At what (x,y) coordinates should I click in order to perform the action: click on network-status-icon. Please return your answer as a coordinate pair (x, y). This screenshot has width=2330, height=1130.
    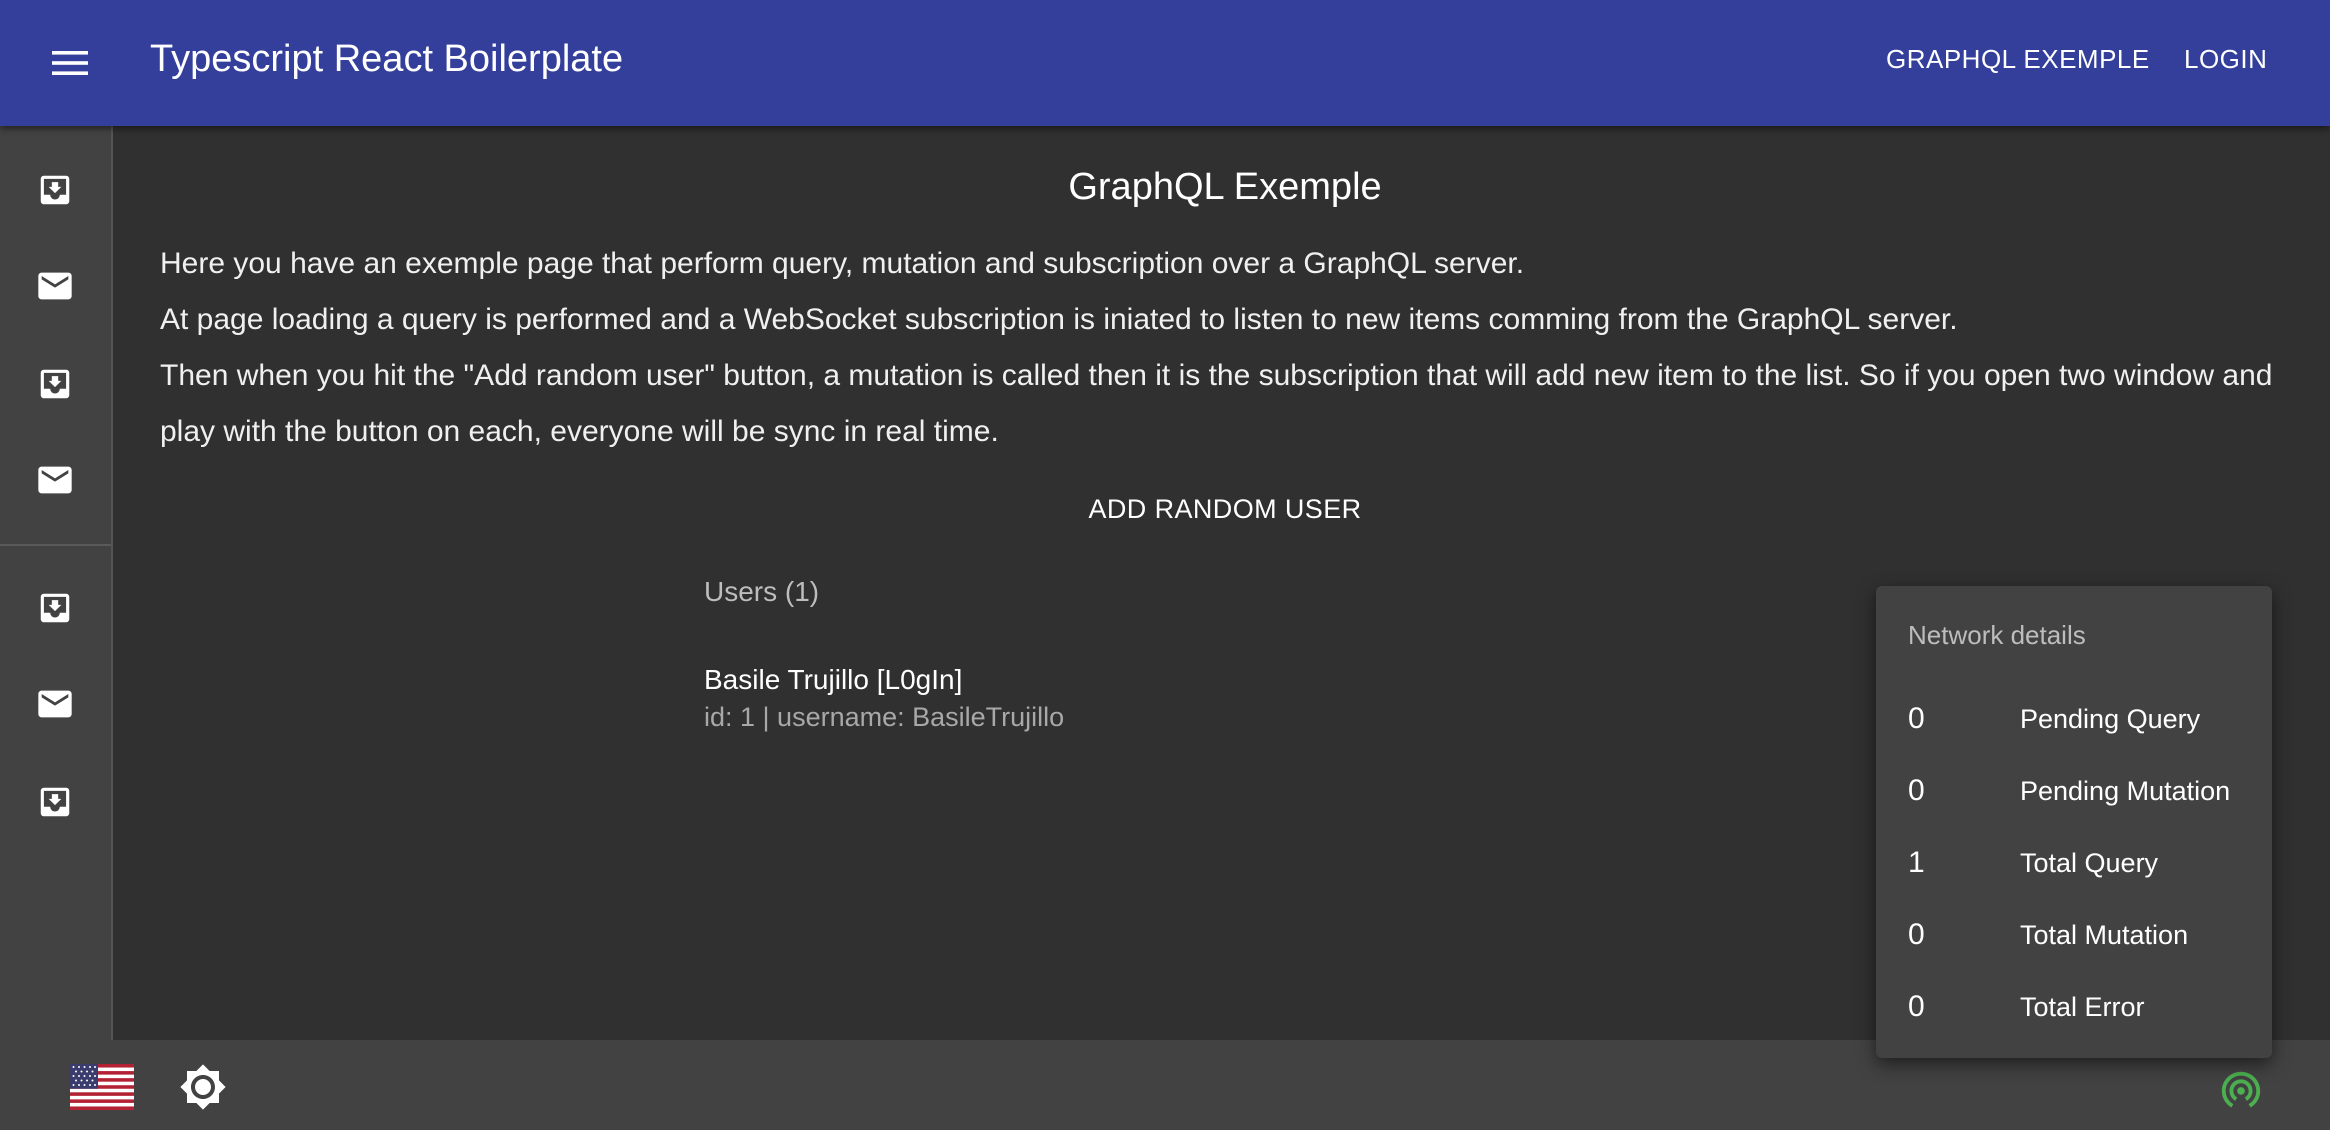
    Looking at the image, I should click on (2241, 1089).